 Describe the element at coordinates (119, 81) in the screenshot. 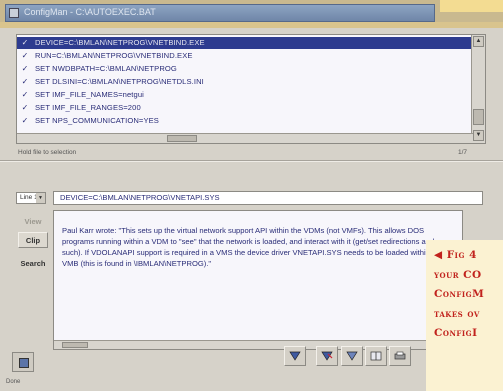

I see `list-item-text: SET DLSINI=C:\BMLAN\NETPROG\NETDLS.INI` at that location.